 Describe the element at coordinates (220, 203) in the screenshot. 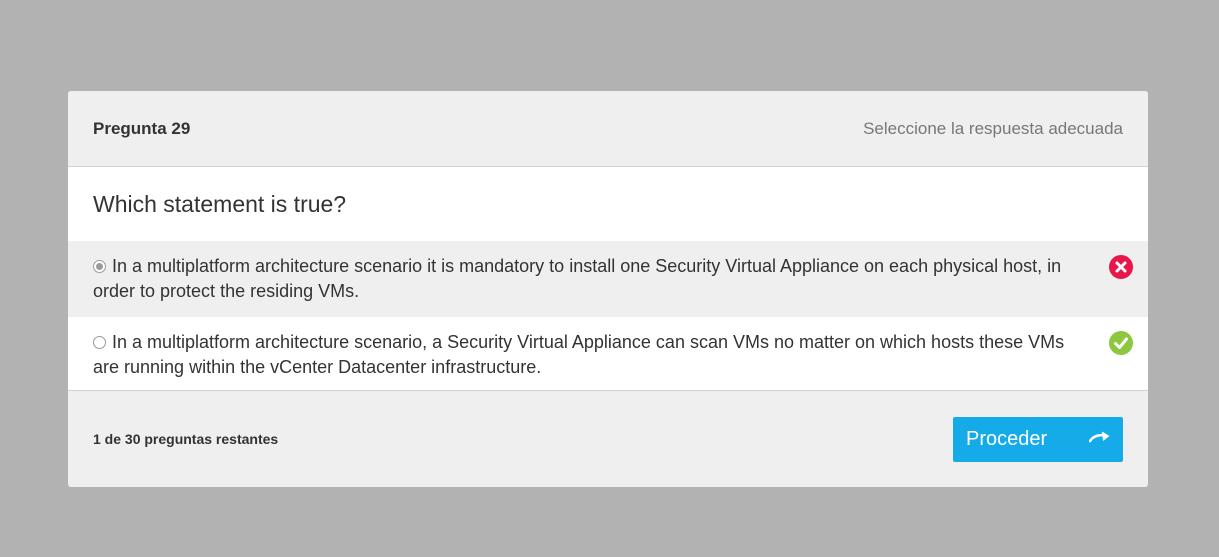

I see `question-text: Which statement is true?` at that location.